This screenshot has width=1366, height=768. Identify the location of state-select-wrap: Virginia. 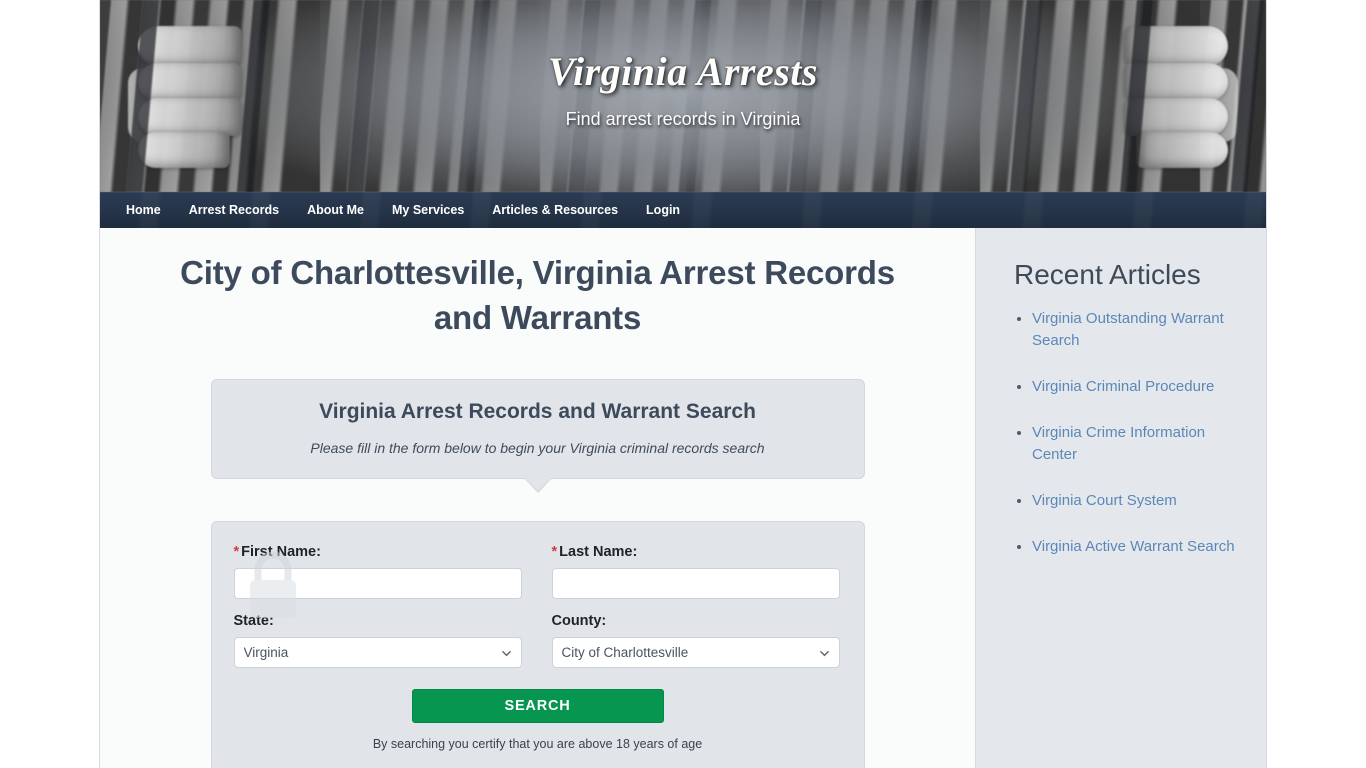
(377, 652).